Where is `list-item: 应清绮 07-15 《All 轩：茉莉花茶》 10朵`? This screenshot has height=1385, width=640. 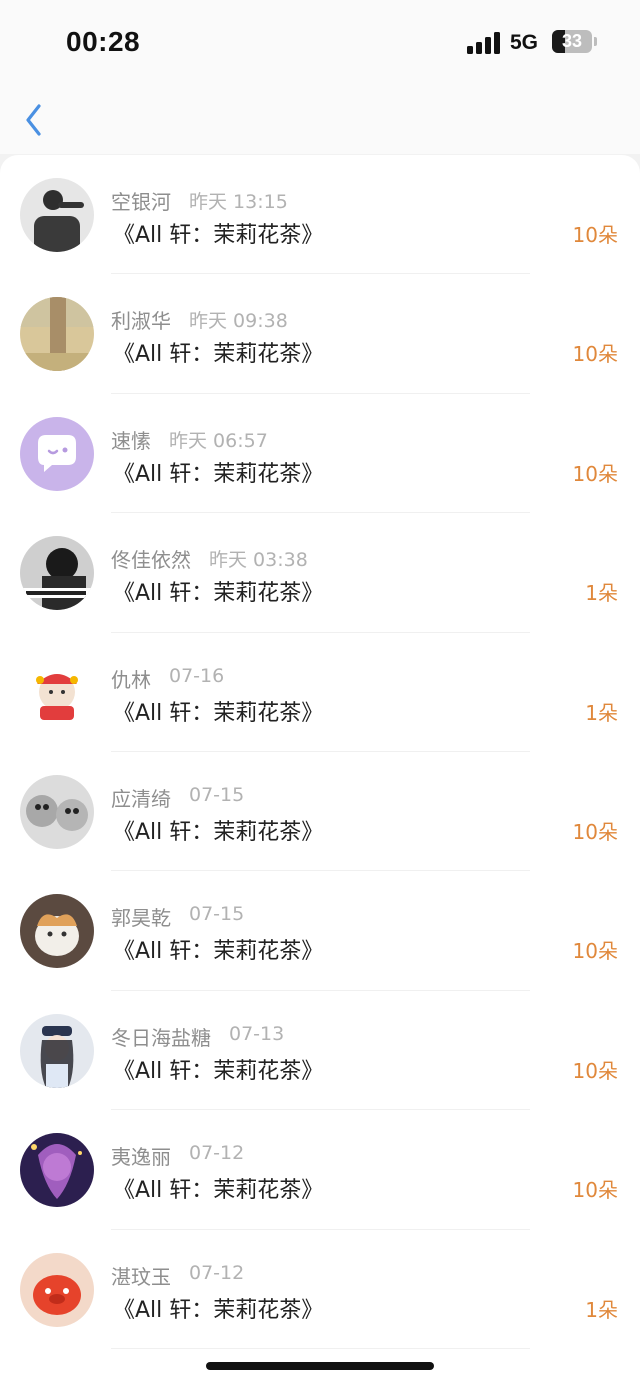
list-item: 应清绮 07-15 《All 轩：茉莉花茶》 10朵 is located at coordinates (320, 812).